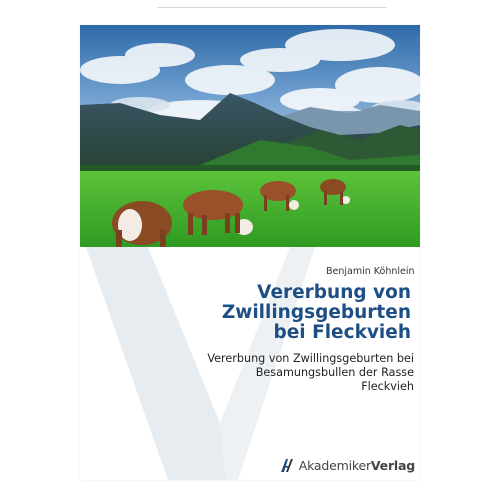 This screenshot has width=500, height=500. I want to click on publisher-name: AkademikerVerlag, so click(357, 465).